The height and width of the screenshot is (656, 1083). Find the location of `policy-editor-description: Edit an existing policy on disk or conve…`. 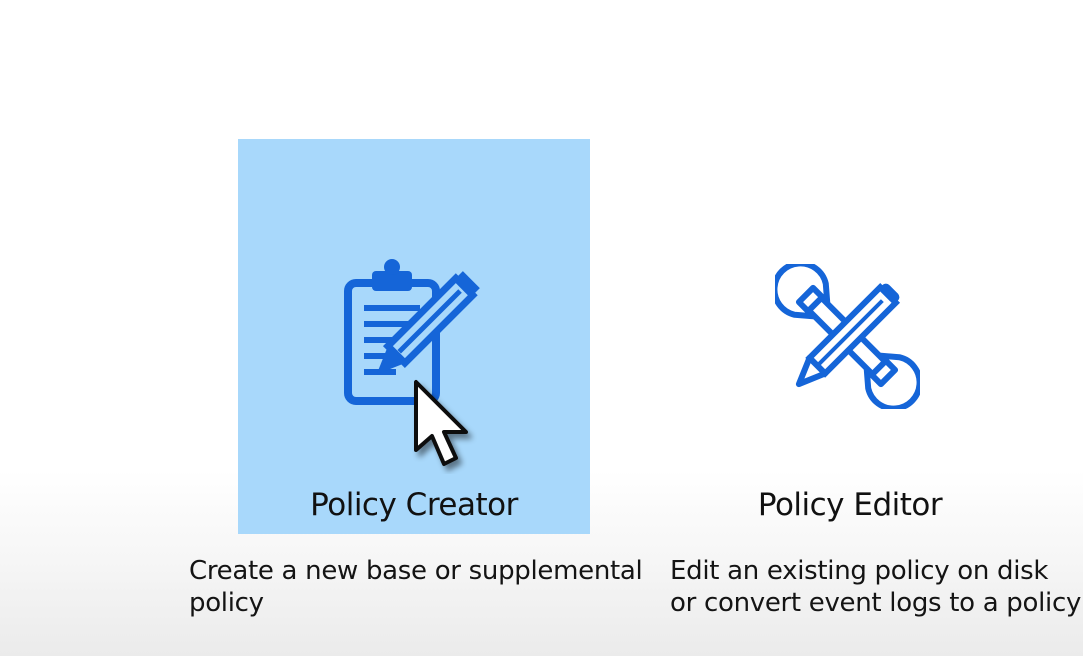

policy-editor-description: Edit an existing policy on disk or conve… is located at coordinates (876, 587).